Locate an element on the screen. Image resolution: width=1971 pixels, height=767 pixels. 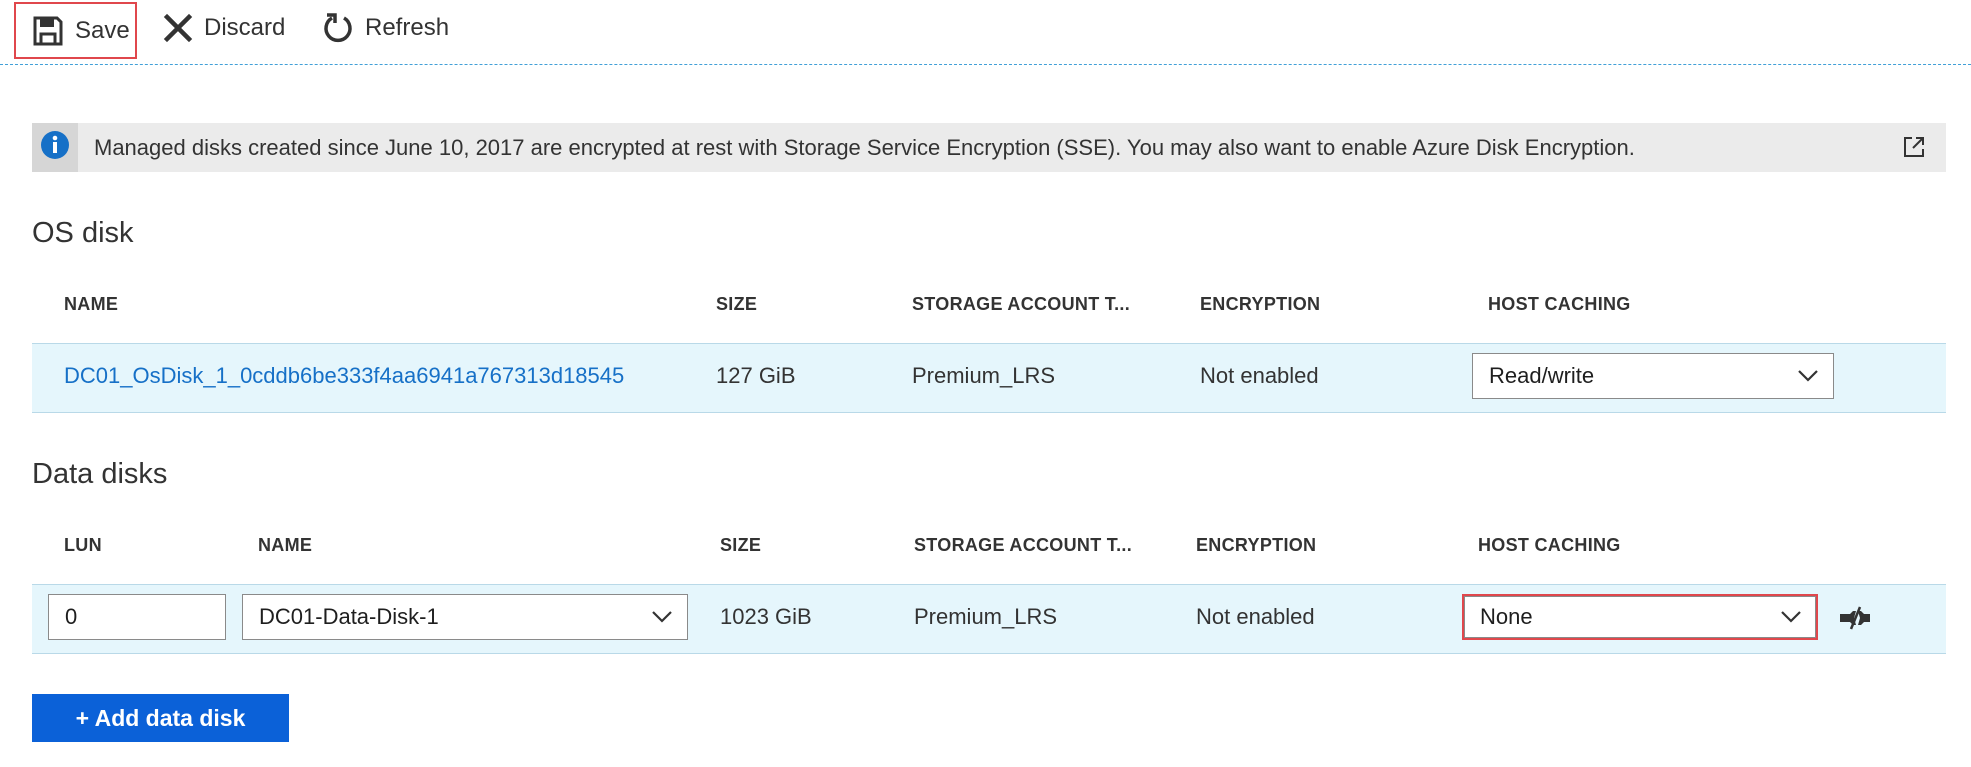
discard-button: Discard is located at coordinates (224, 28).